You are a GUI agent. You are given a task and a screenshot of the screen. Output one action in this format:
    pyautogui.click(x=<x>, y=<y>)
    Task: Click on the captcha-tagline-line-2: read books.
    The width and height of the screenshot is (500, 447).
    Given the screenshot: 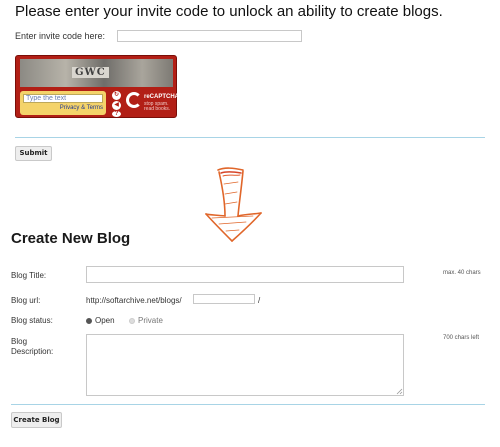 What is the action you would take?
    pyautogui.click(x=157, y=109)
    